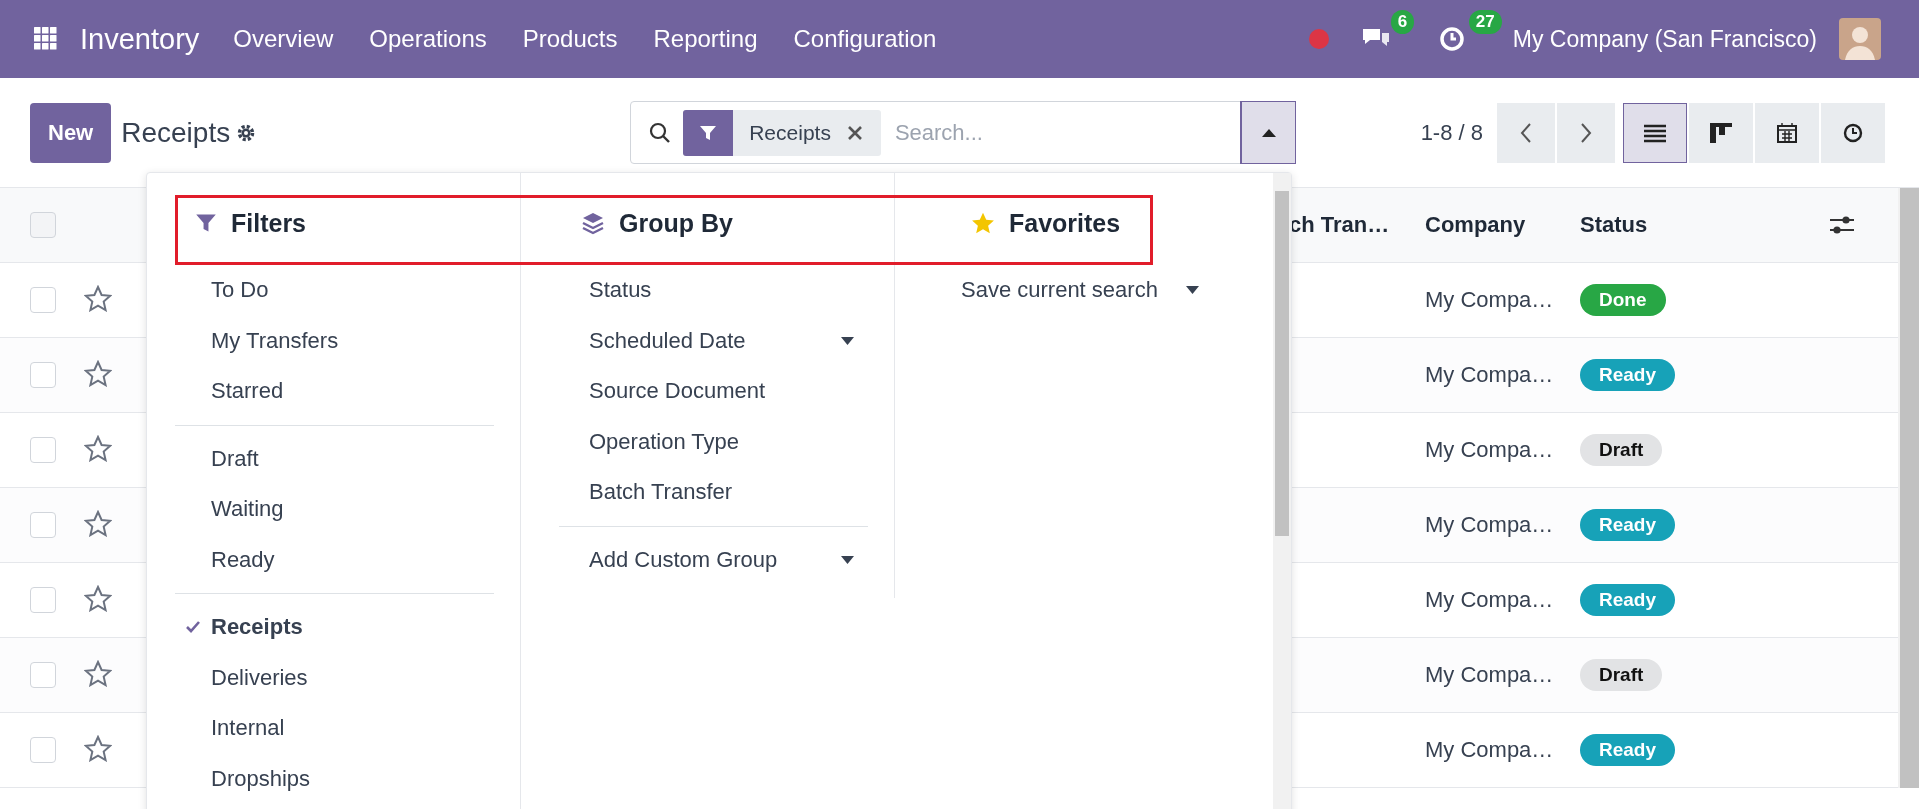 This screenshot has width=1919, height=809. What do you see at coordinates (677, 391) in the screenshot?
I see `group-by-option: Source Document` at bounding box center [677, 391].